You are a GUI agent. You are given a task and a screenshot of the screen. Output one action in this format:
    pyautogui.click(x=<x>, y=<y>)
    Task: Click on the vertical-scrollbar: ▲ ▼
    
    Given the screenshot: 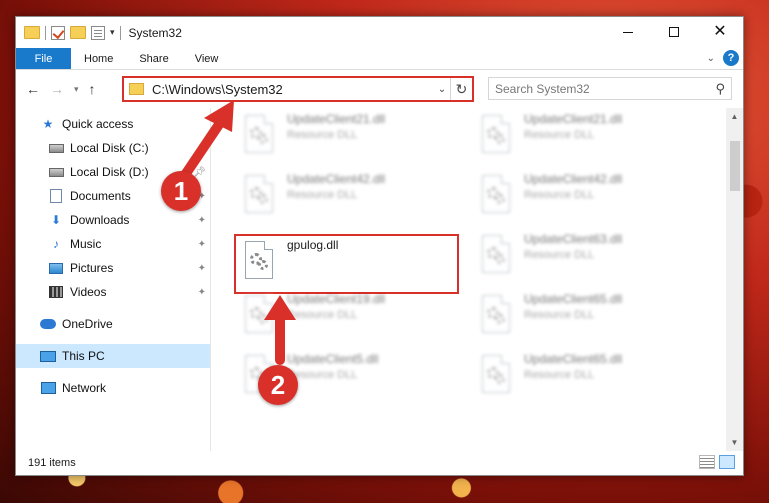 What is the action you would take?
    pyautogui.click(x=734, y=279)
    